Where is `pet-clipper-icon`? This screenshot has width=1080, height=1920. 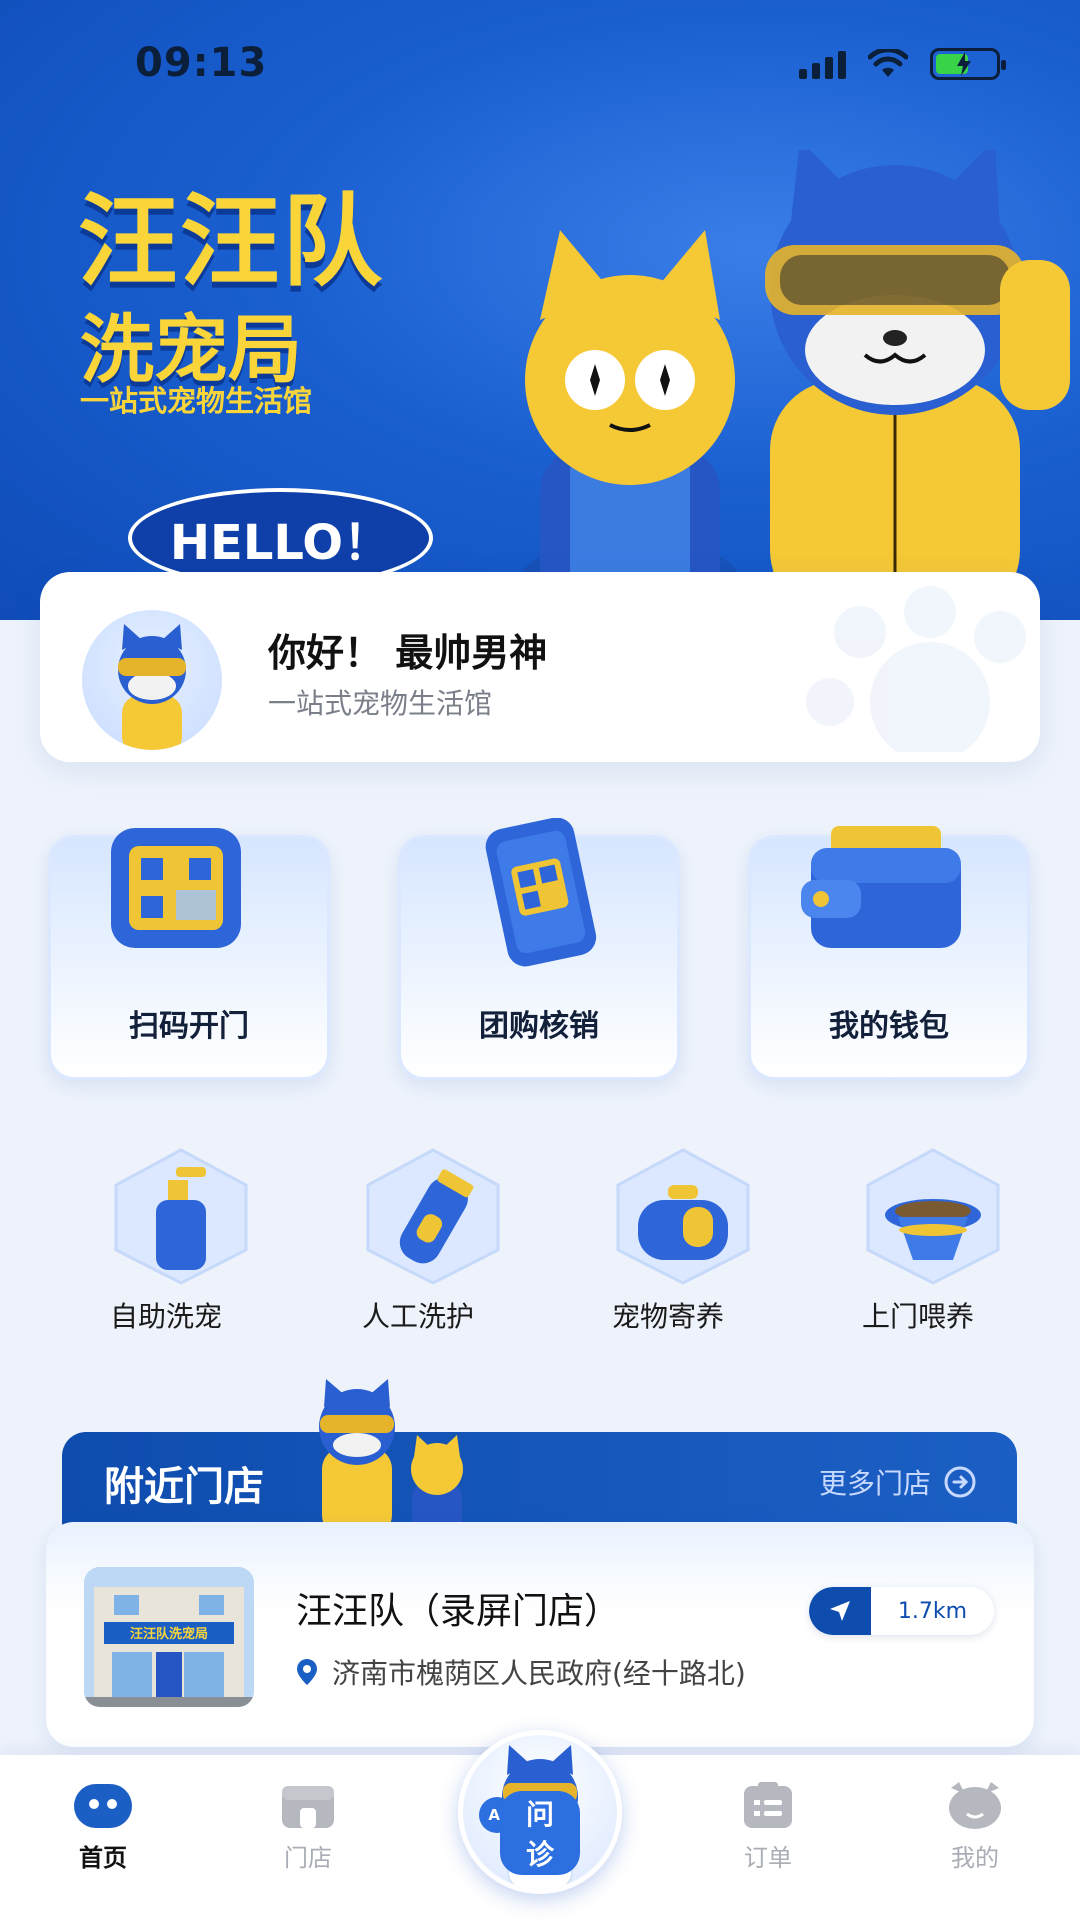 pet-clipper-icon is located at coordinates (433, 1216).